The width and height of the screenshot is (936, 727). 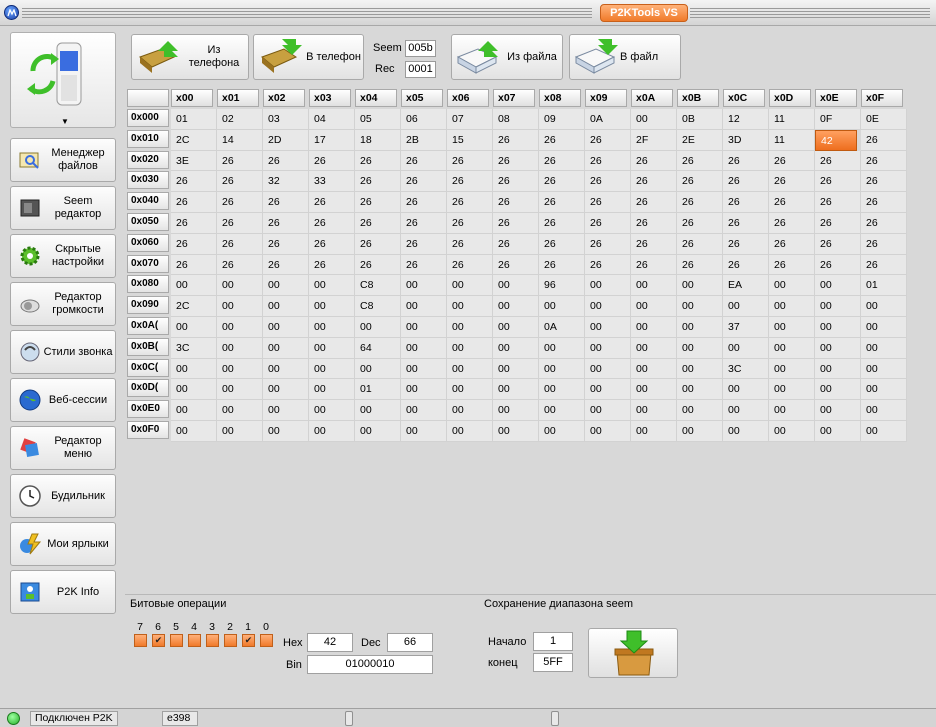 I want to click on bin-field: 01000010, so click(x=370, y=664).